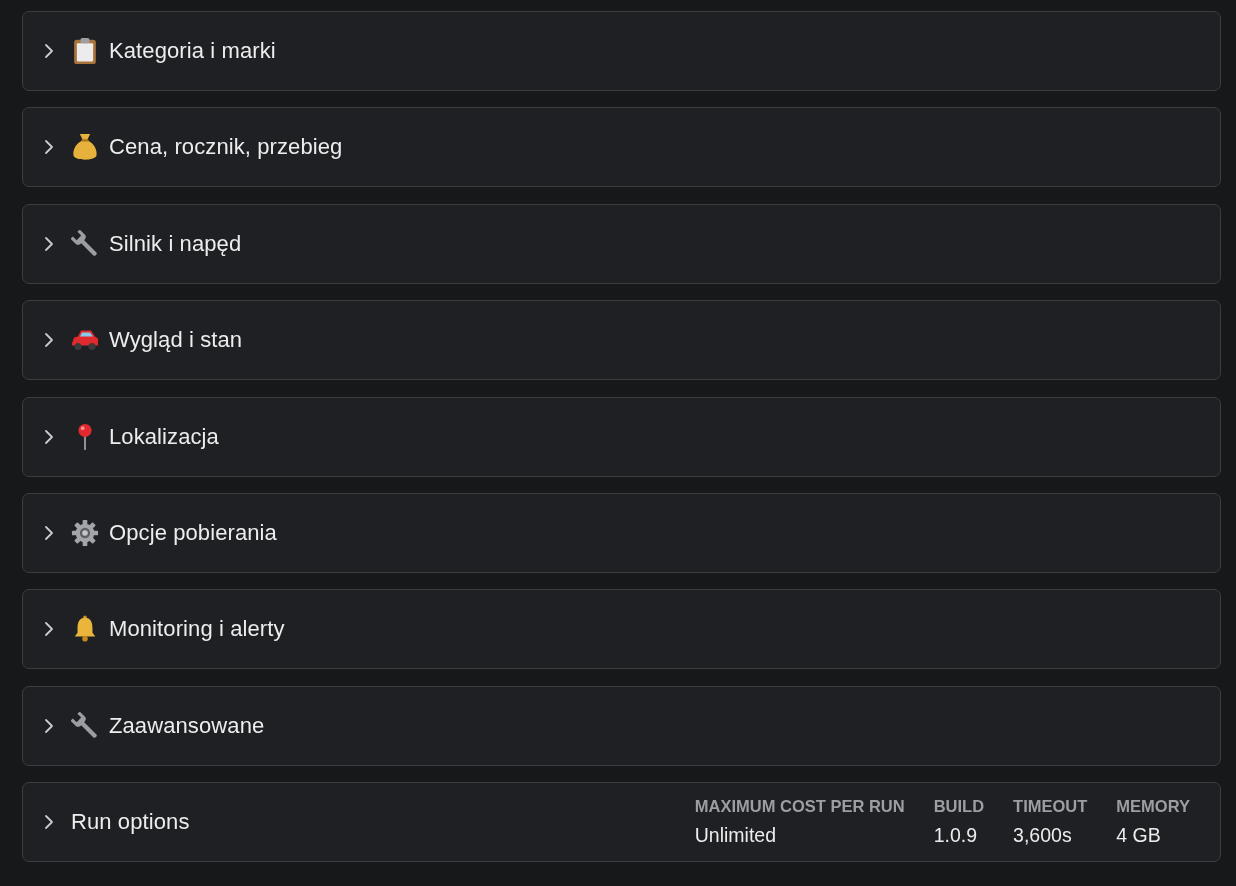 The image size is (1236, 886). I want to click on accordion-header: Run options MAXIMUM COST PER RUN Unlimited BUILD 1.0.9 TIMEOUT 3,600s MEMORY 4 GB, so click(621, 822).